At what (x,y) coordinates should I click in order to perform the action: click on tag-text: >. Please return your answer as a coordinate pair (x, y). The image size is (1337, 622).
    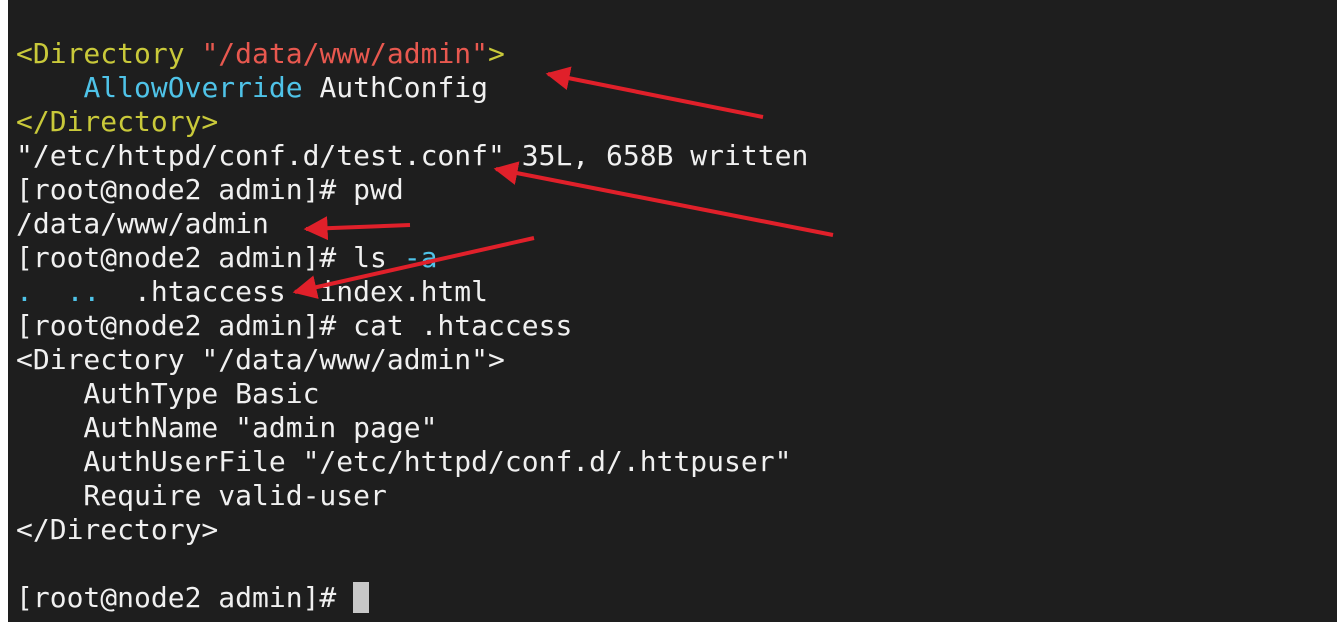
    Looking at the image, I should click on (496, 53).